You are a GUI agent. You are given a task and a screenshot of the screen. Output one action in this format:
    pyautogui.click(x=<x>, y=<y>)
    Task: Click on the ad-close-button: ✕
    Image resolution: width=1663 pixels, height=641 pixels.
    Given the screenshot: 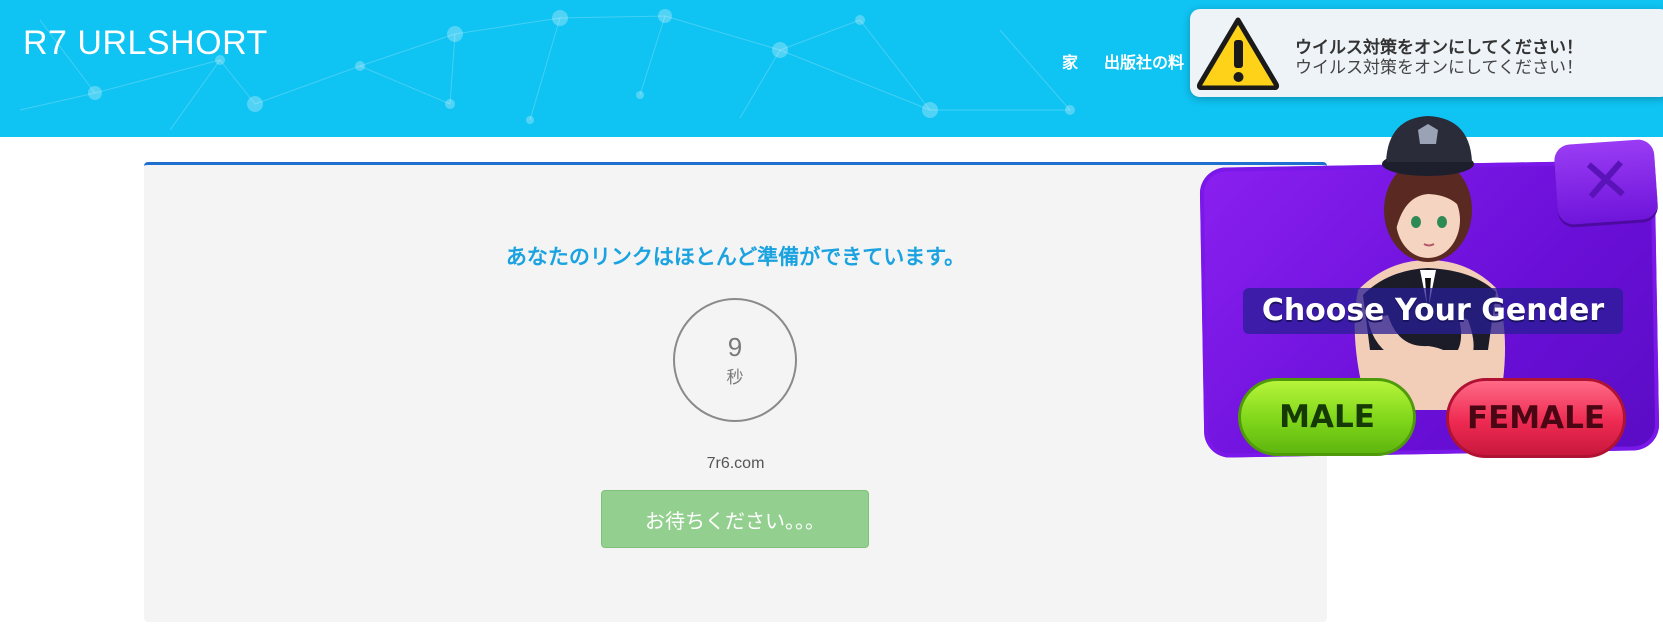 What is the action you would take?
    pyautogui.click(x=1606, y=182)
    